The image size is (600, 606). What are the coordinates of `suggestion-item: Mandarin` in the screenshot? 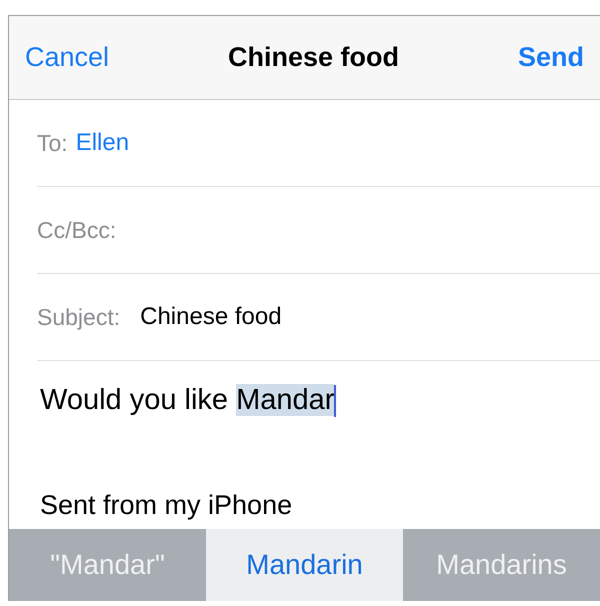 It's located at (304, 565).